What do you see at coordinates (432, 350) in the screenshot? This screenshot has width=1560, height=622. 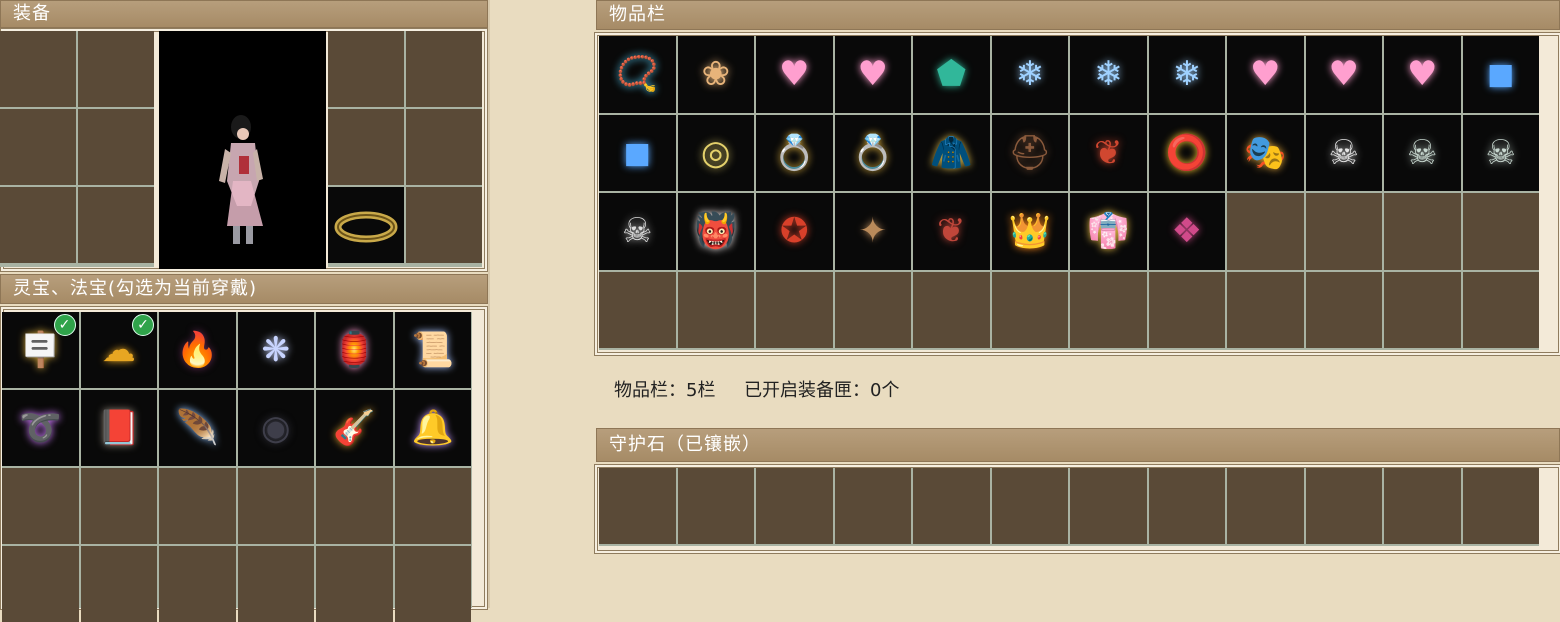 I see `lingbao-slot: 📜` at bounding box center [432, 350].